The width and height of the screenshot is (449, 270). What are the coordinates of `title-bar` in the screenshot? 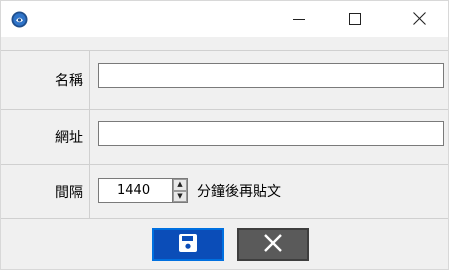 It's located at (224, 19).